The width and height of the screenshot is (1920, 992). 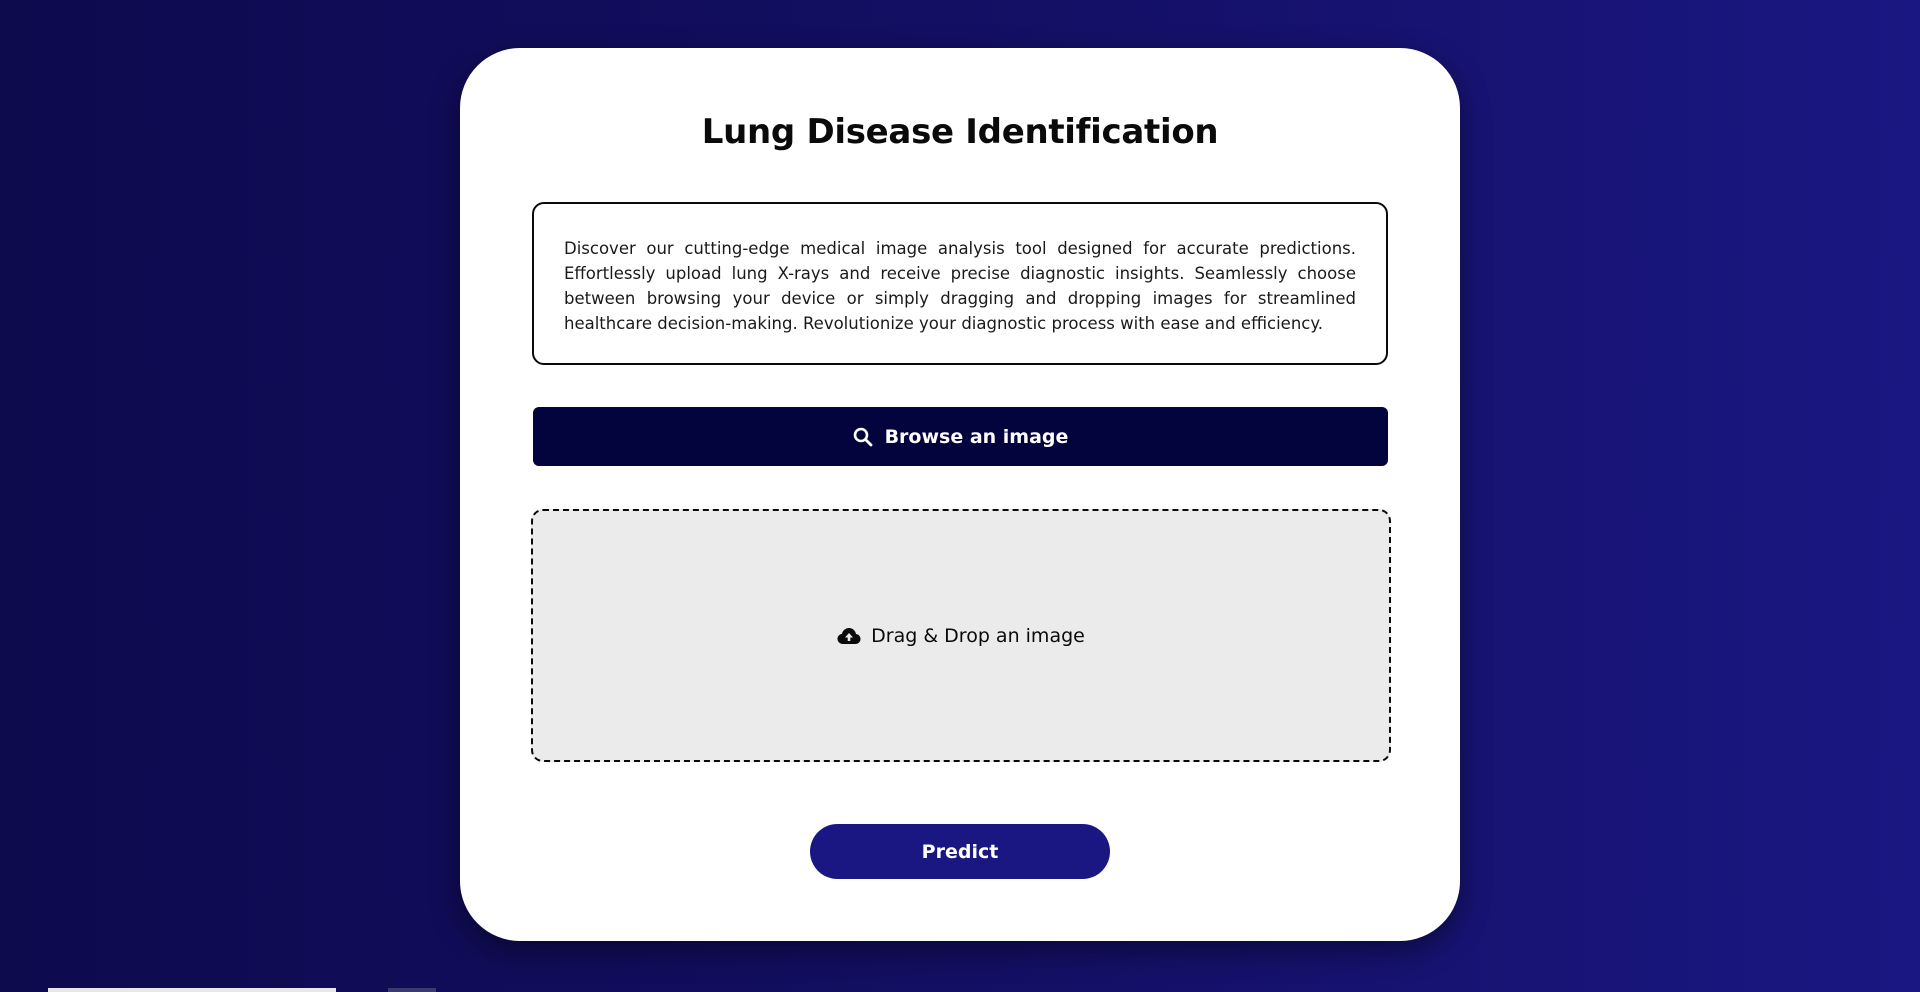 What do you see at coordinates (863, 437) in the screenshot?
I see `search-icon` at bounding box center [863, 437].